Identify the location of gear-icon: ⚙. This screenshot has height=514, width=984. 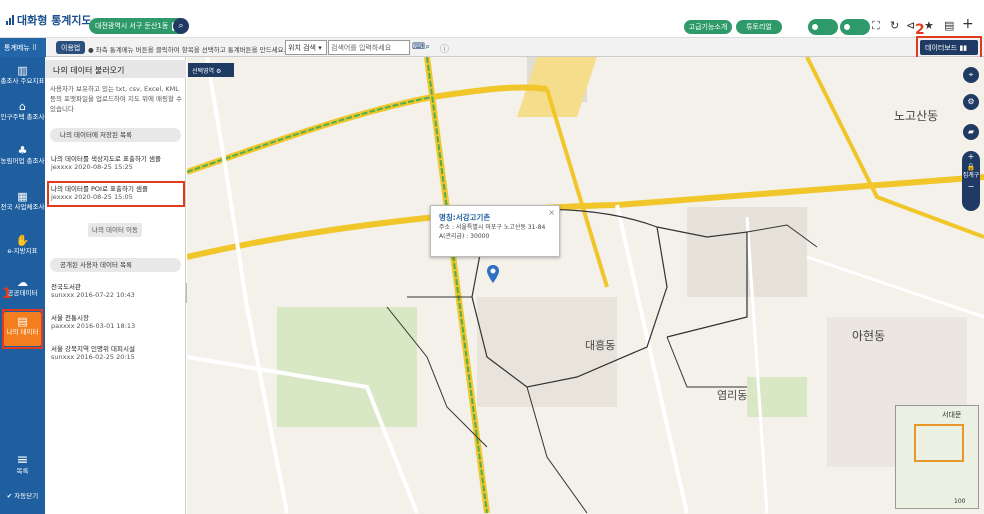
(219, 71).